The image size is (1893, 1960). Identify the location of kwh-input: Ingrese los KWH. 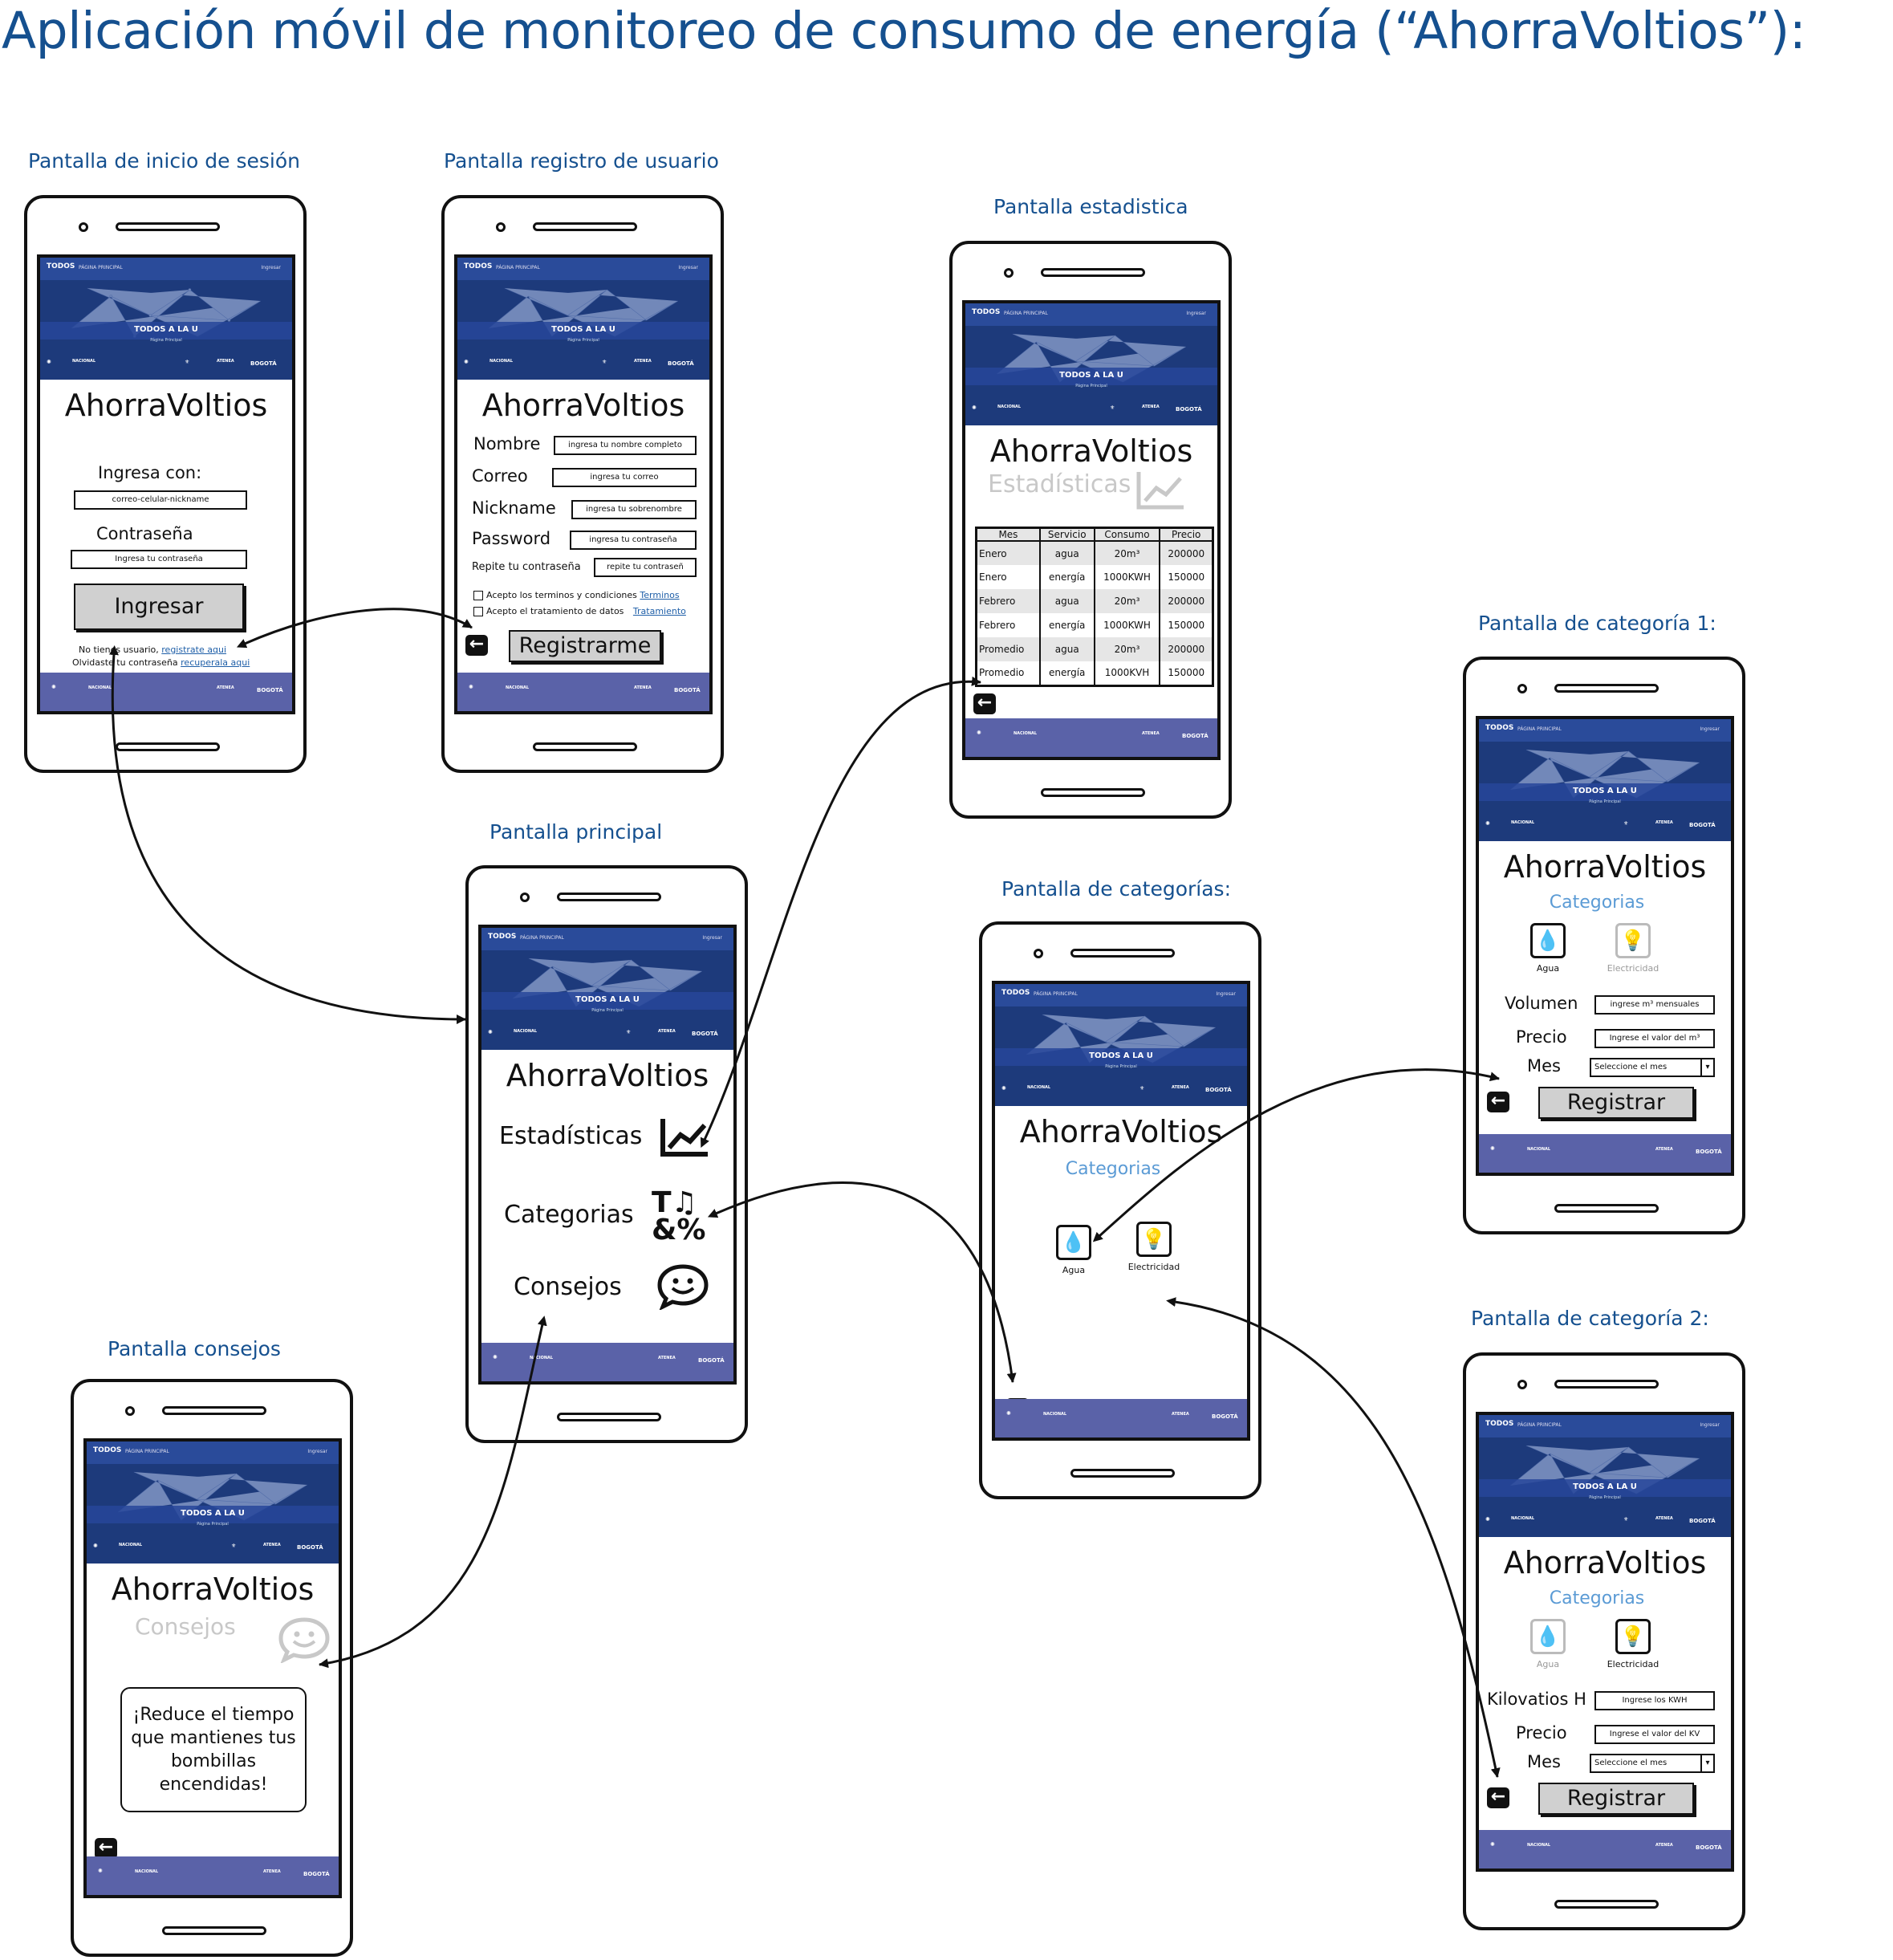
(1654, 1700).